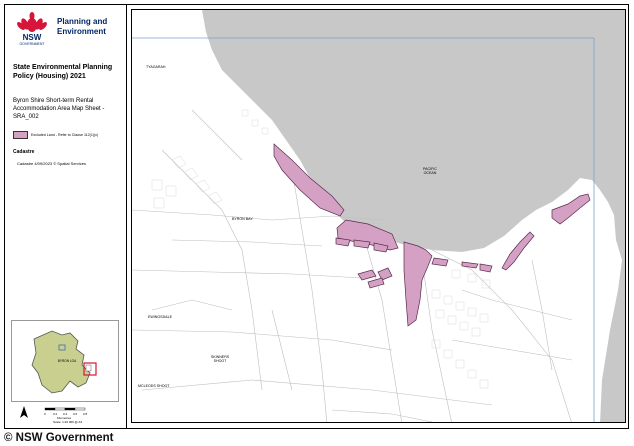  Describe the element at coordinates (51, 163) in the screenshot. I see `cadastre-credit: Cadastre 4/09/2023 © Spatial Services` at that location.